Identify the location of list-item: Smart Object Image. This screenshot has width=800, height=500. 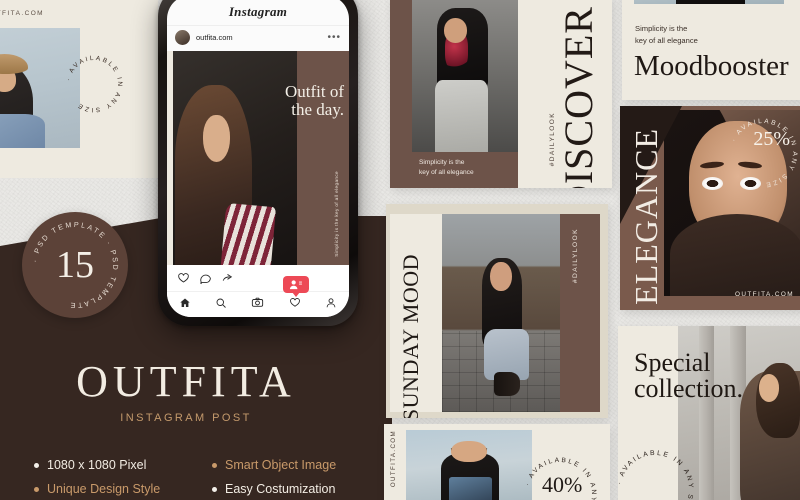
(296, 465).